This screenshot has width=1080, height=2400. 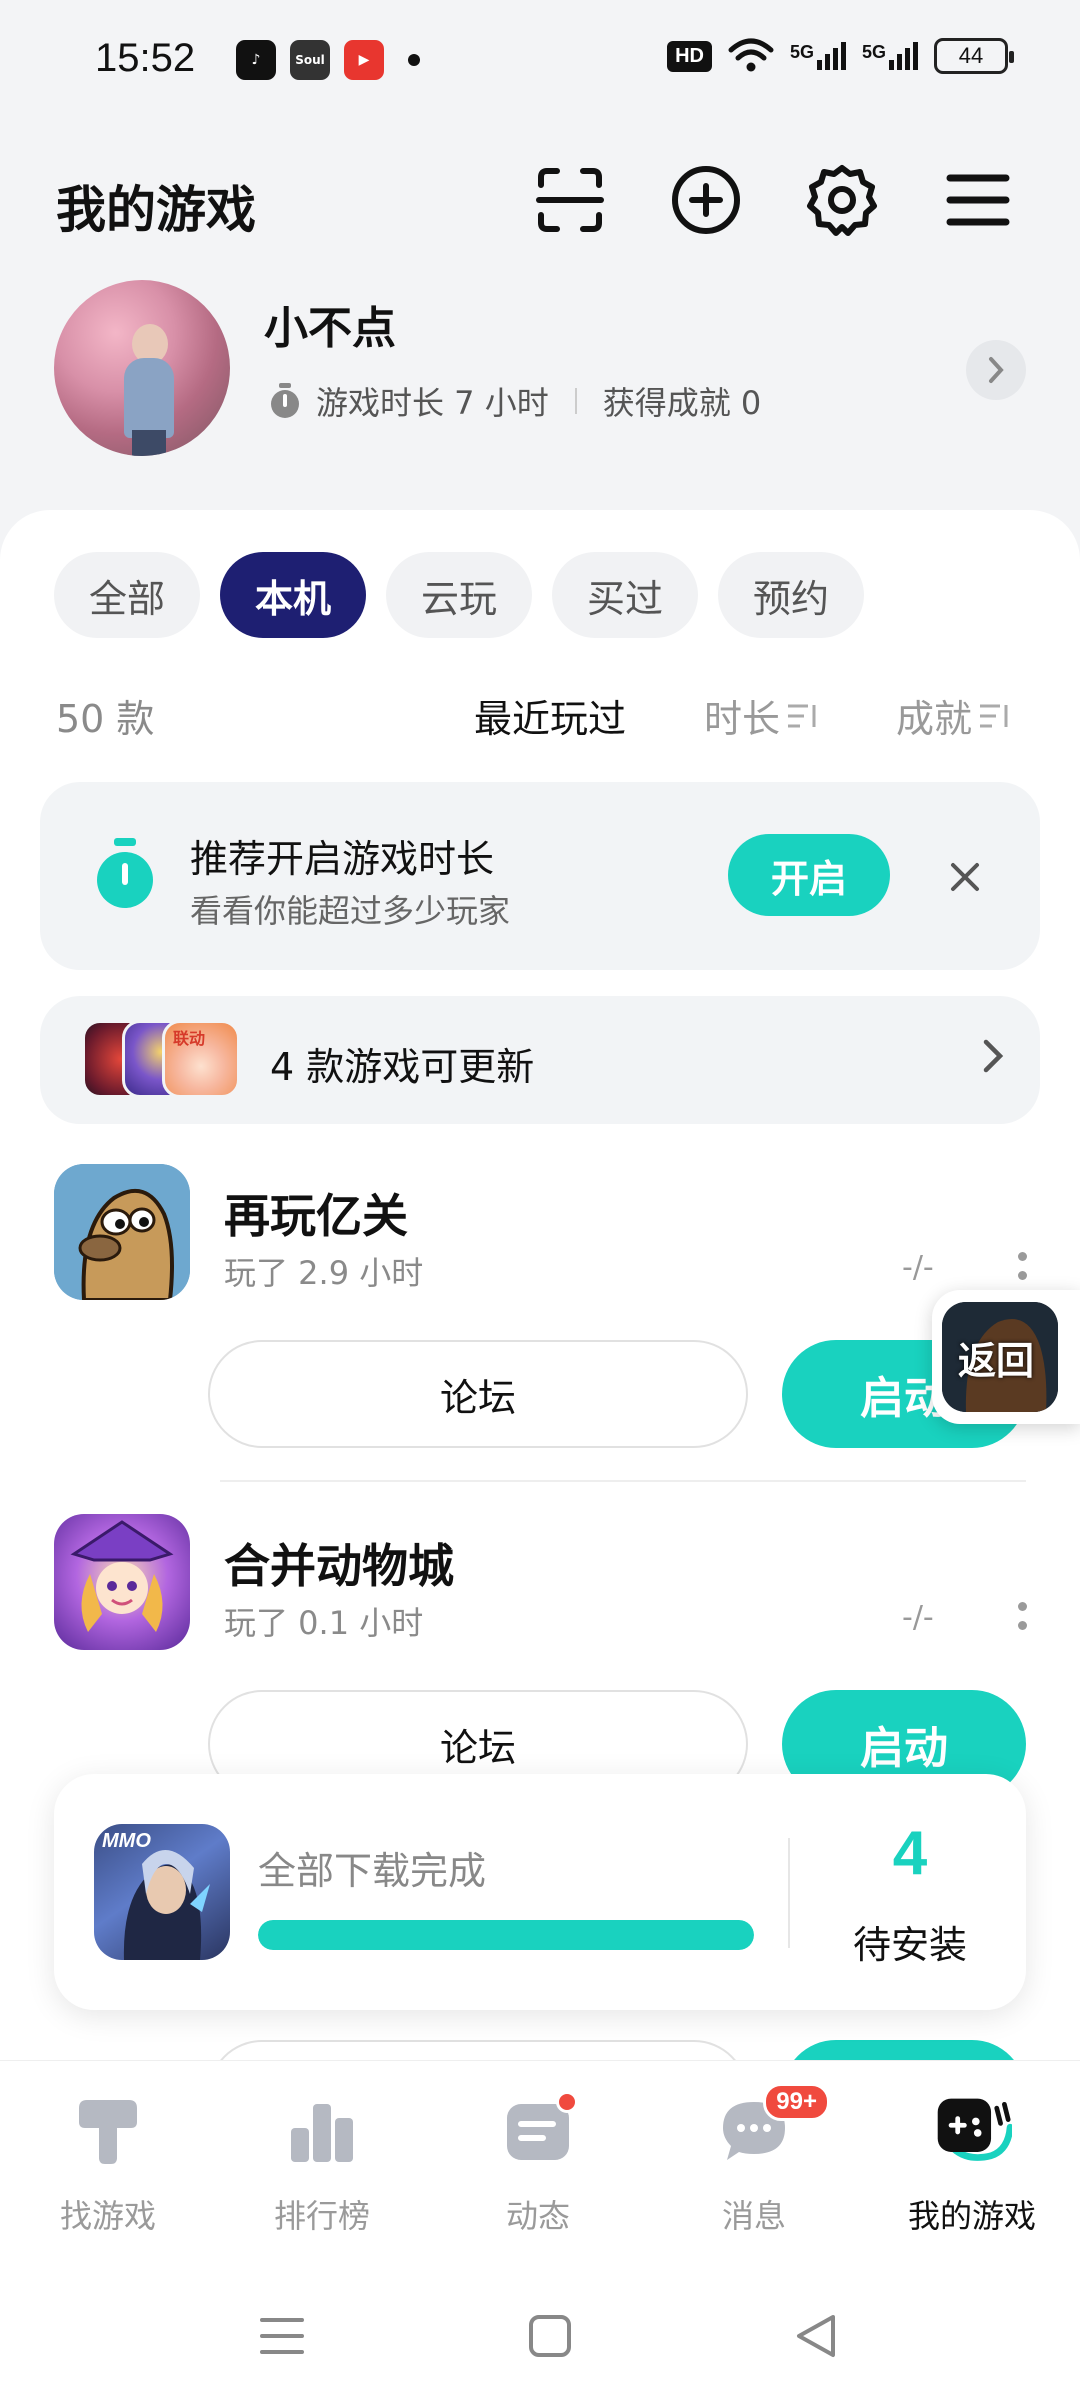 What do you see at coordinates (322, 2131) in the screenshot?
I see `rankings-icon` at bounding box center [322, 2131].